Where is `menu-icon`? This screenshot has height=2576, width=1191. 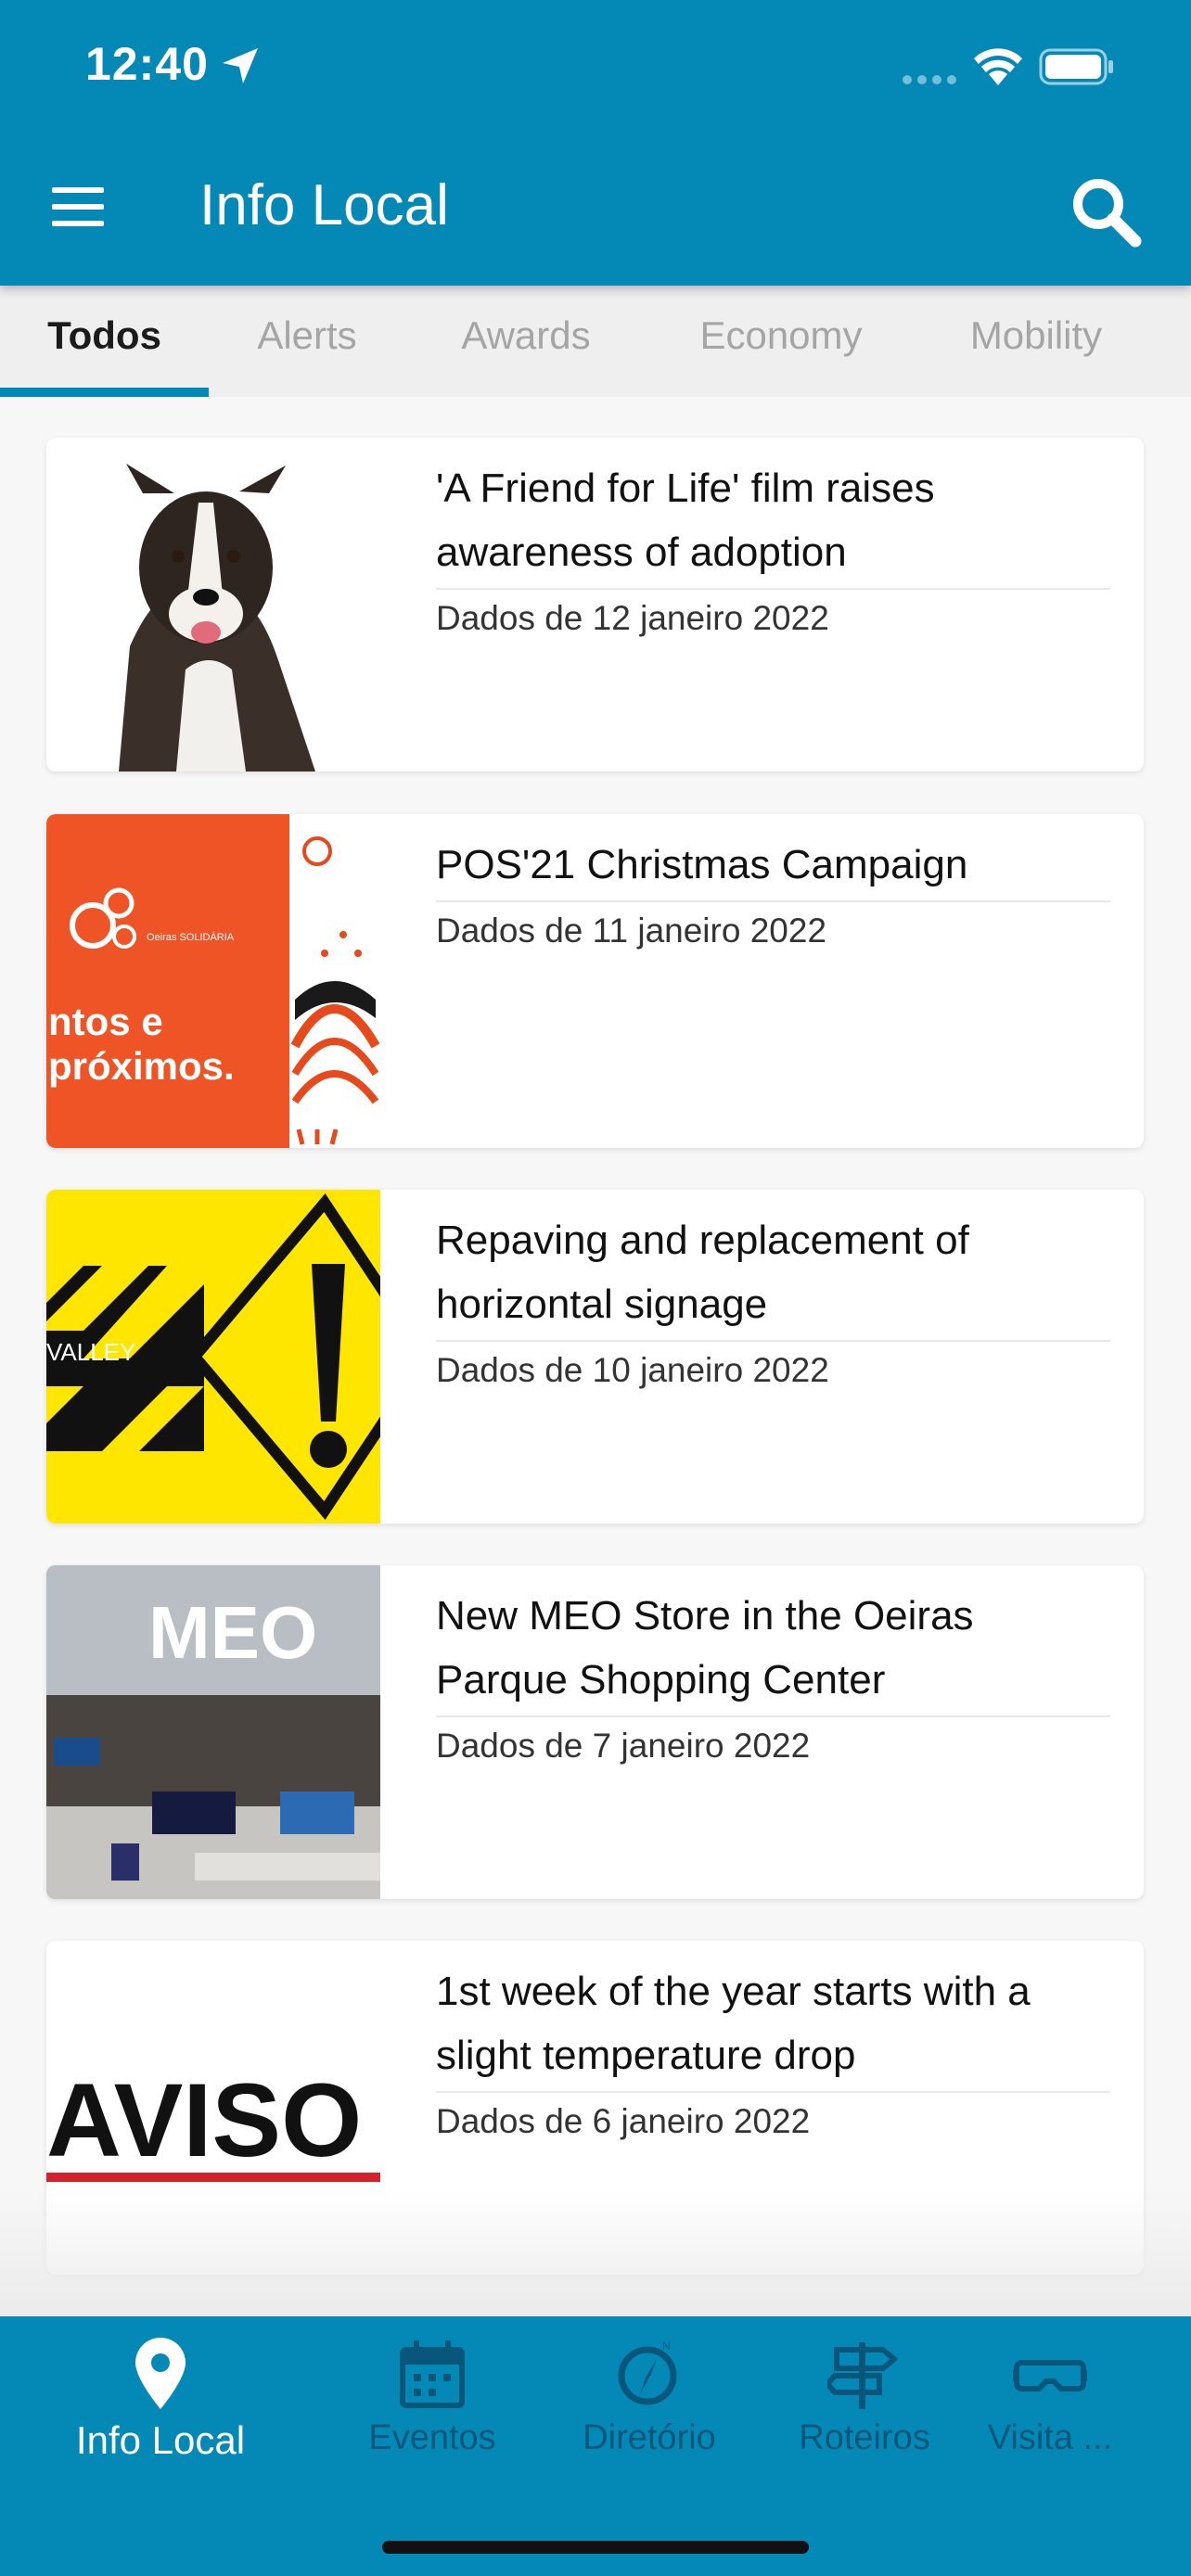
menu-icon is located at coordinates (78, 207).